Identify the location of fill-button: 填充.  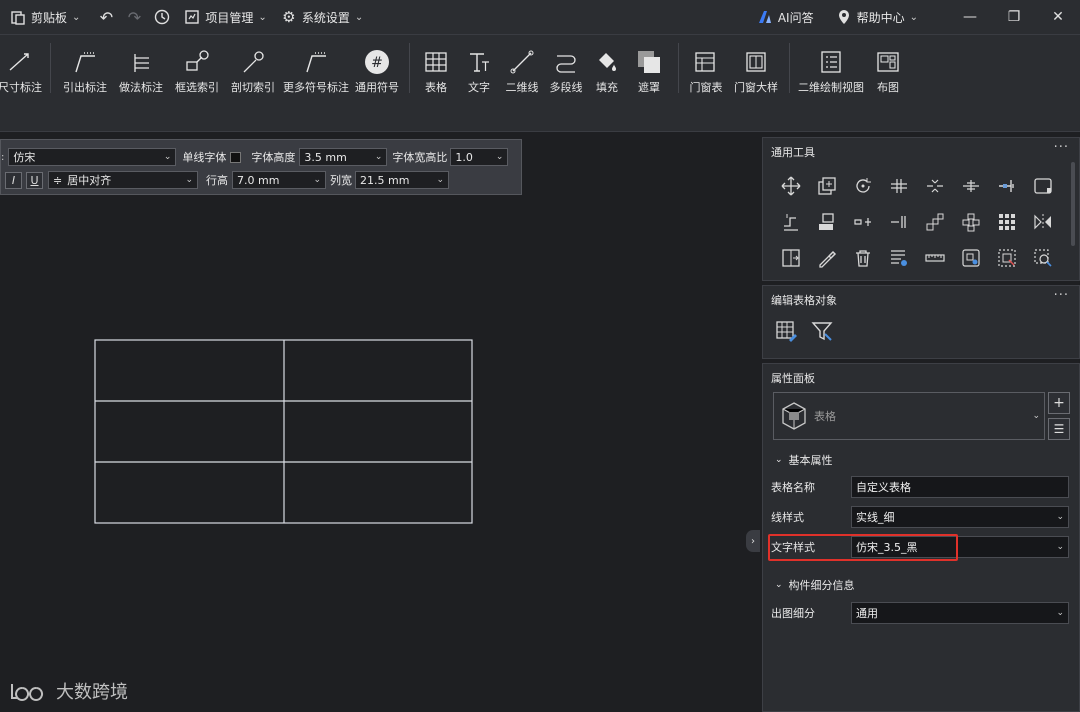
(607, 67).